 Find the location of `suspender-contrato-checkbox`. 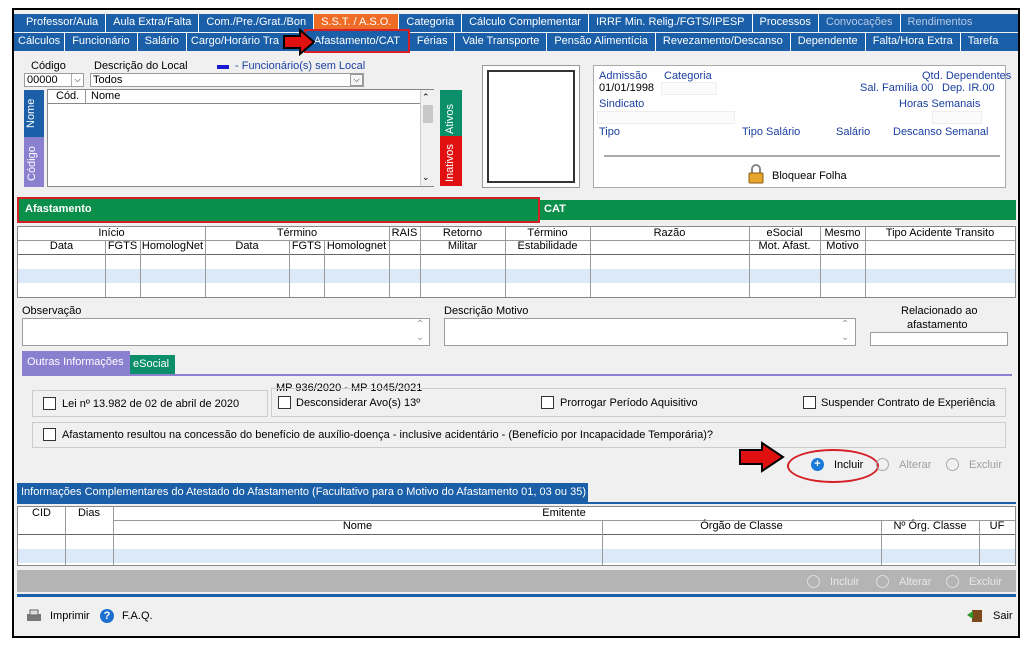

suspender-contrato-checkbox is located at coordinates (809, 402).